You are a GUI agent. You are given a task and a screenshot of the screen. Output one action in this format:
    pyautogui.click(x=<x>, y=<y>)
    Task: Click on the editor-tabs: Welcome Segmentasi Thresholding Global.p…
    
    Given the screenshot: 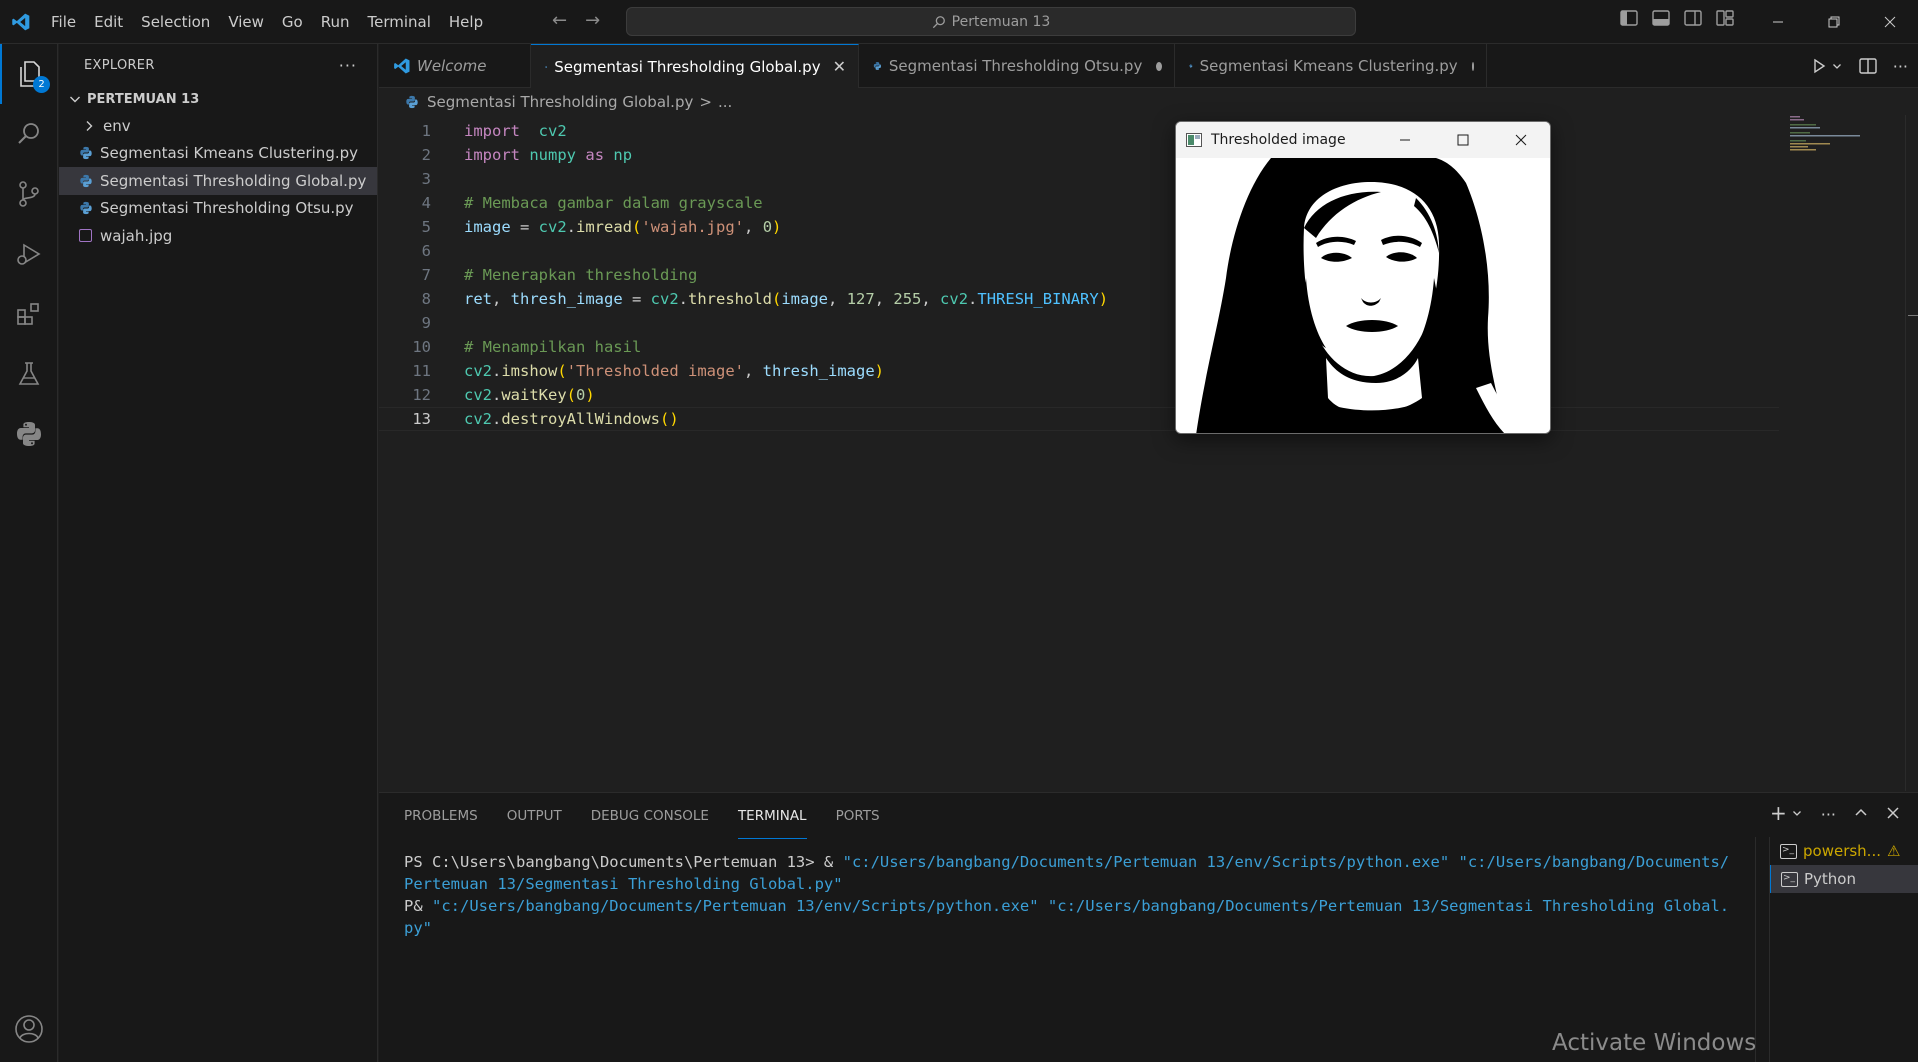 What is the action you would take?
    pyautogui.click(x=1148, y=66)
    